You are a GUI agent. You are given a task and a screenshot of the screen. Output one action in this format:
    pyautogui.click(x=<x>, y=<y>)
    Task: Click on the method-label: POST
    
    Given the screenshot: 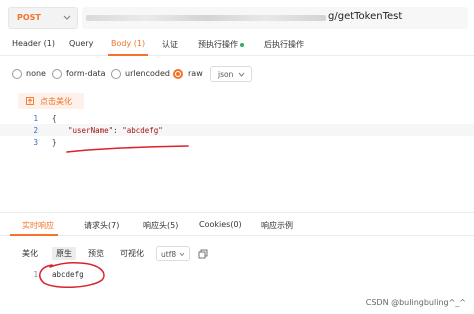 What is the action you would take?
    pyautogui.click(x=29, y=17)
    